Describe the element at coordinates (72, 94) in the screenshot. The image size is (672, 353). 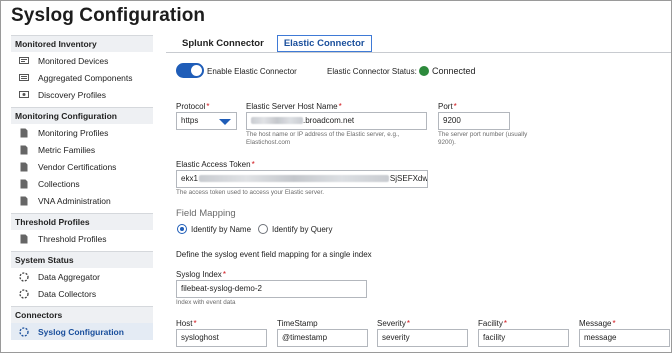
I see `sidebar-item-label: Discovery Profiles` at that location.